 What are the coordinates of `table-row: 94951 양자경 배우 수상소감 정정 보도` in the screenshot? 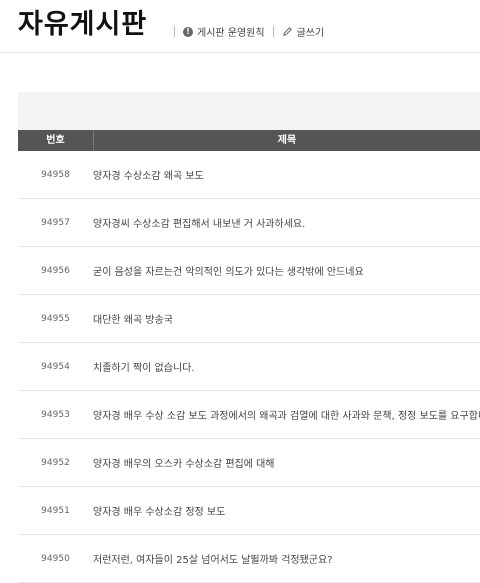 It's located at (249, 511).